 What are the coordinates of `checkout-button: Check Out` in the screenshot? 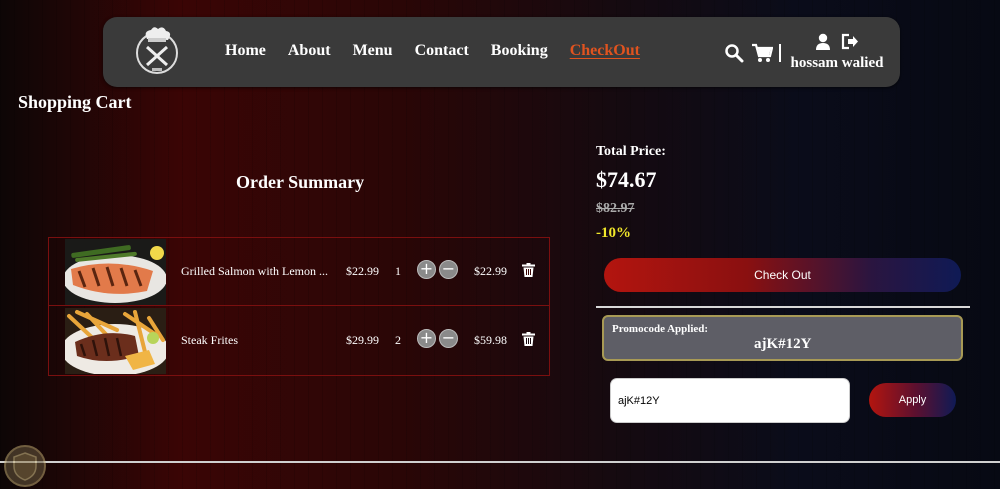 It's located at (782, 275).